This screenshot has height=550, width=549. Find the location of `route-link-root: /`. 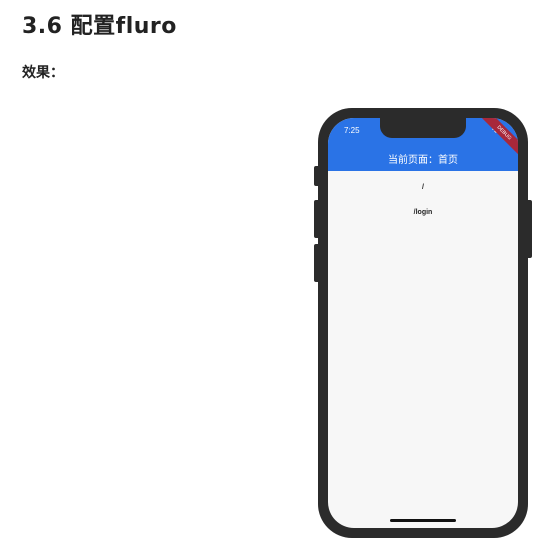

route-link-root: / is located at coordinates (423, 187).